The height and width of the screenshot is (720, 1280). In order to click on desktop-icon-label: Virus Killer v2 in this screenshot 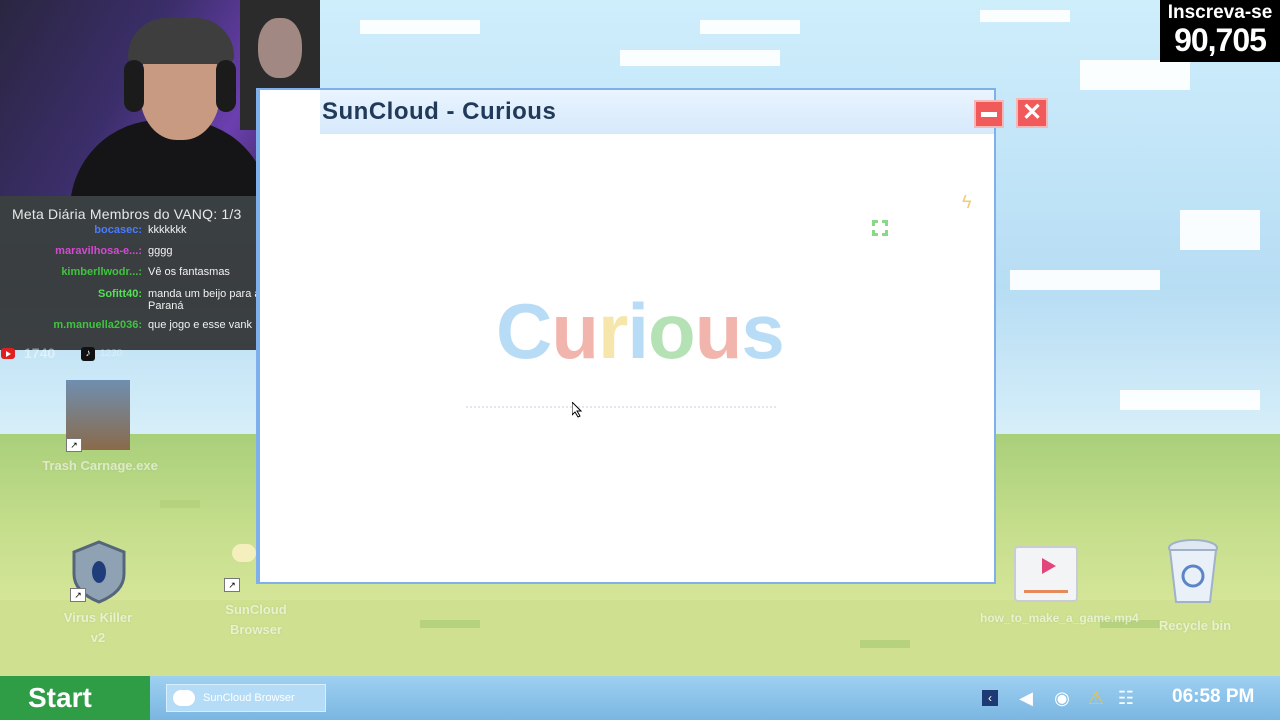, I will do `click(98, 627)`.